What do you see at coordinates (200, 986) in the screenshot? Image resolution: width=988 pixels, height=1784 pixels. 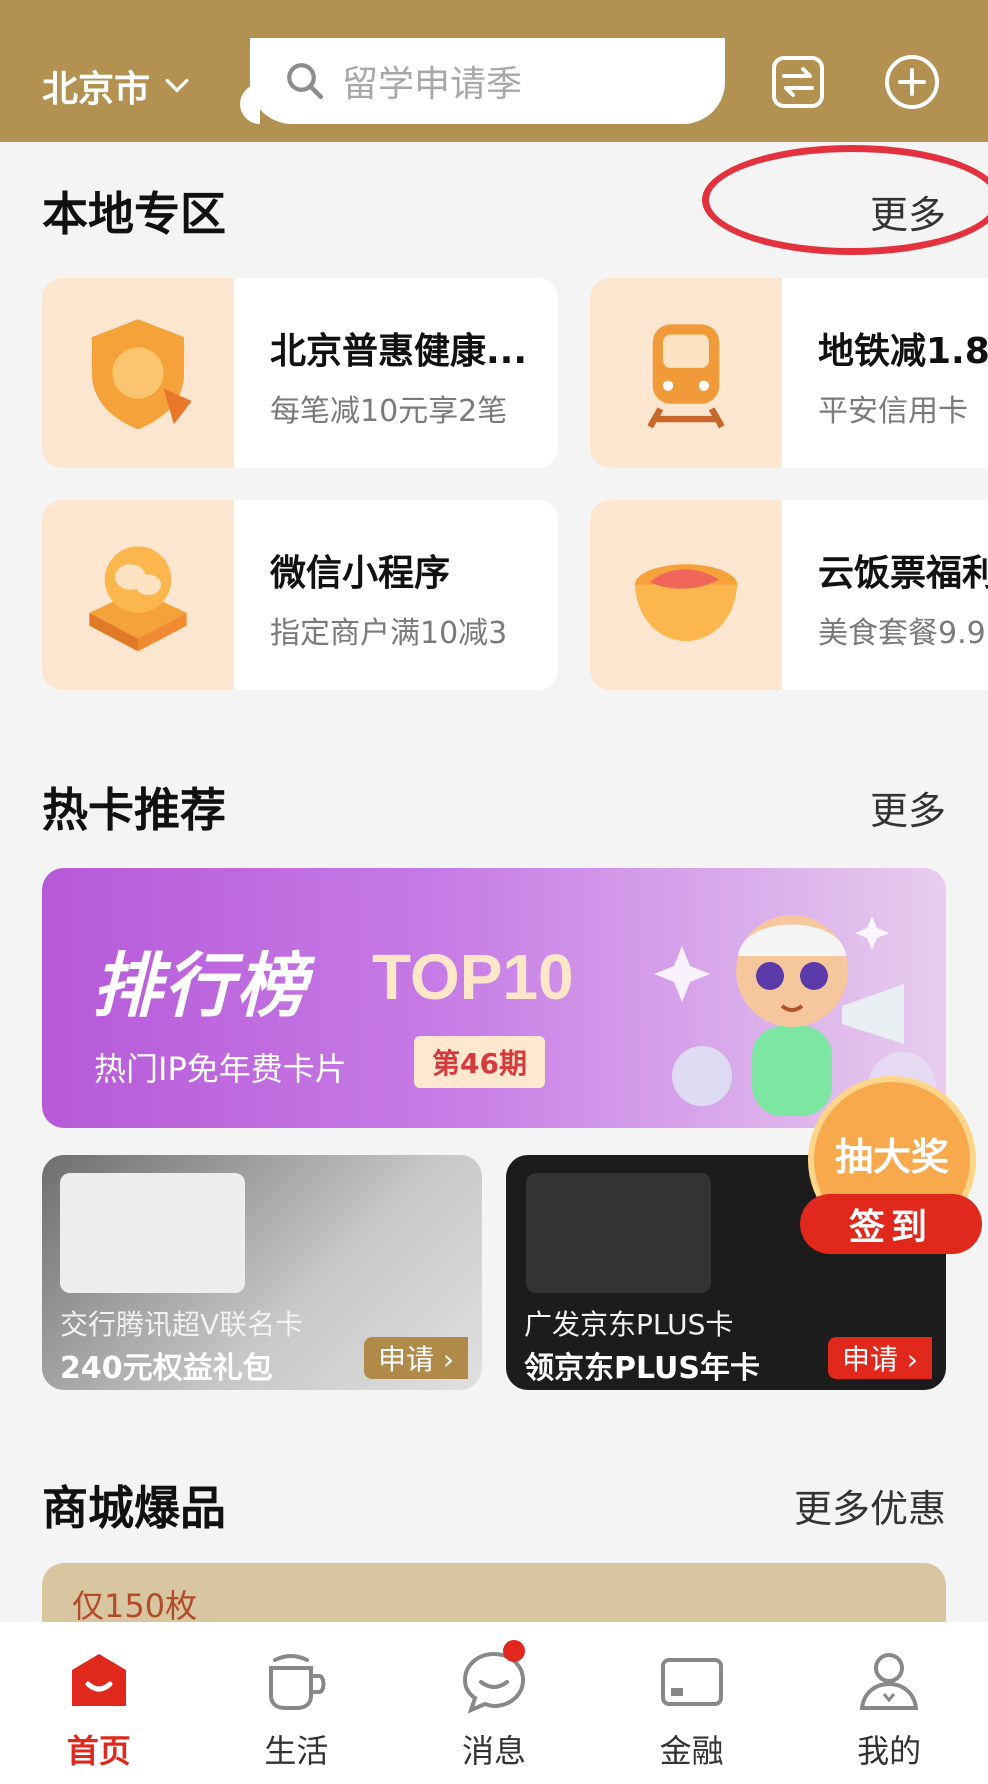 I see `banner-title: 排行榜` at bounding box center [200, 986].